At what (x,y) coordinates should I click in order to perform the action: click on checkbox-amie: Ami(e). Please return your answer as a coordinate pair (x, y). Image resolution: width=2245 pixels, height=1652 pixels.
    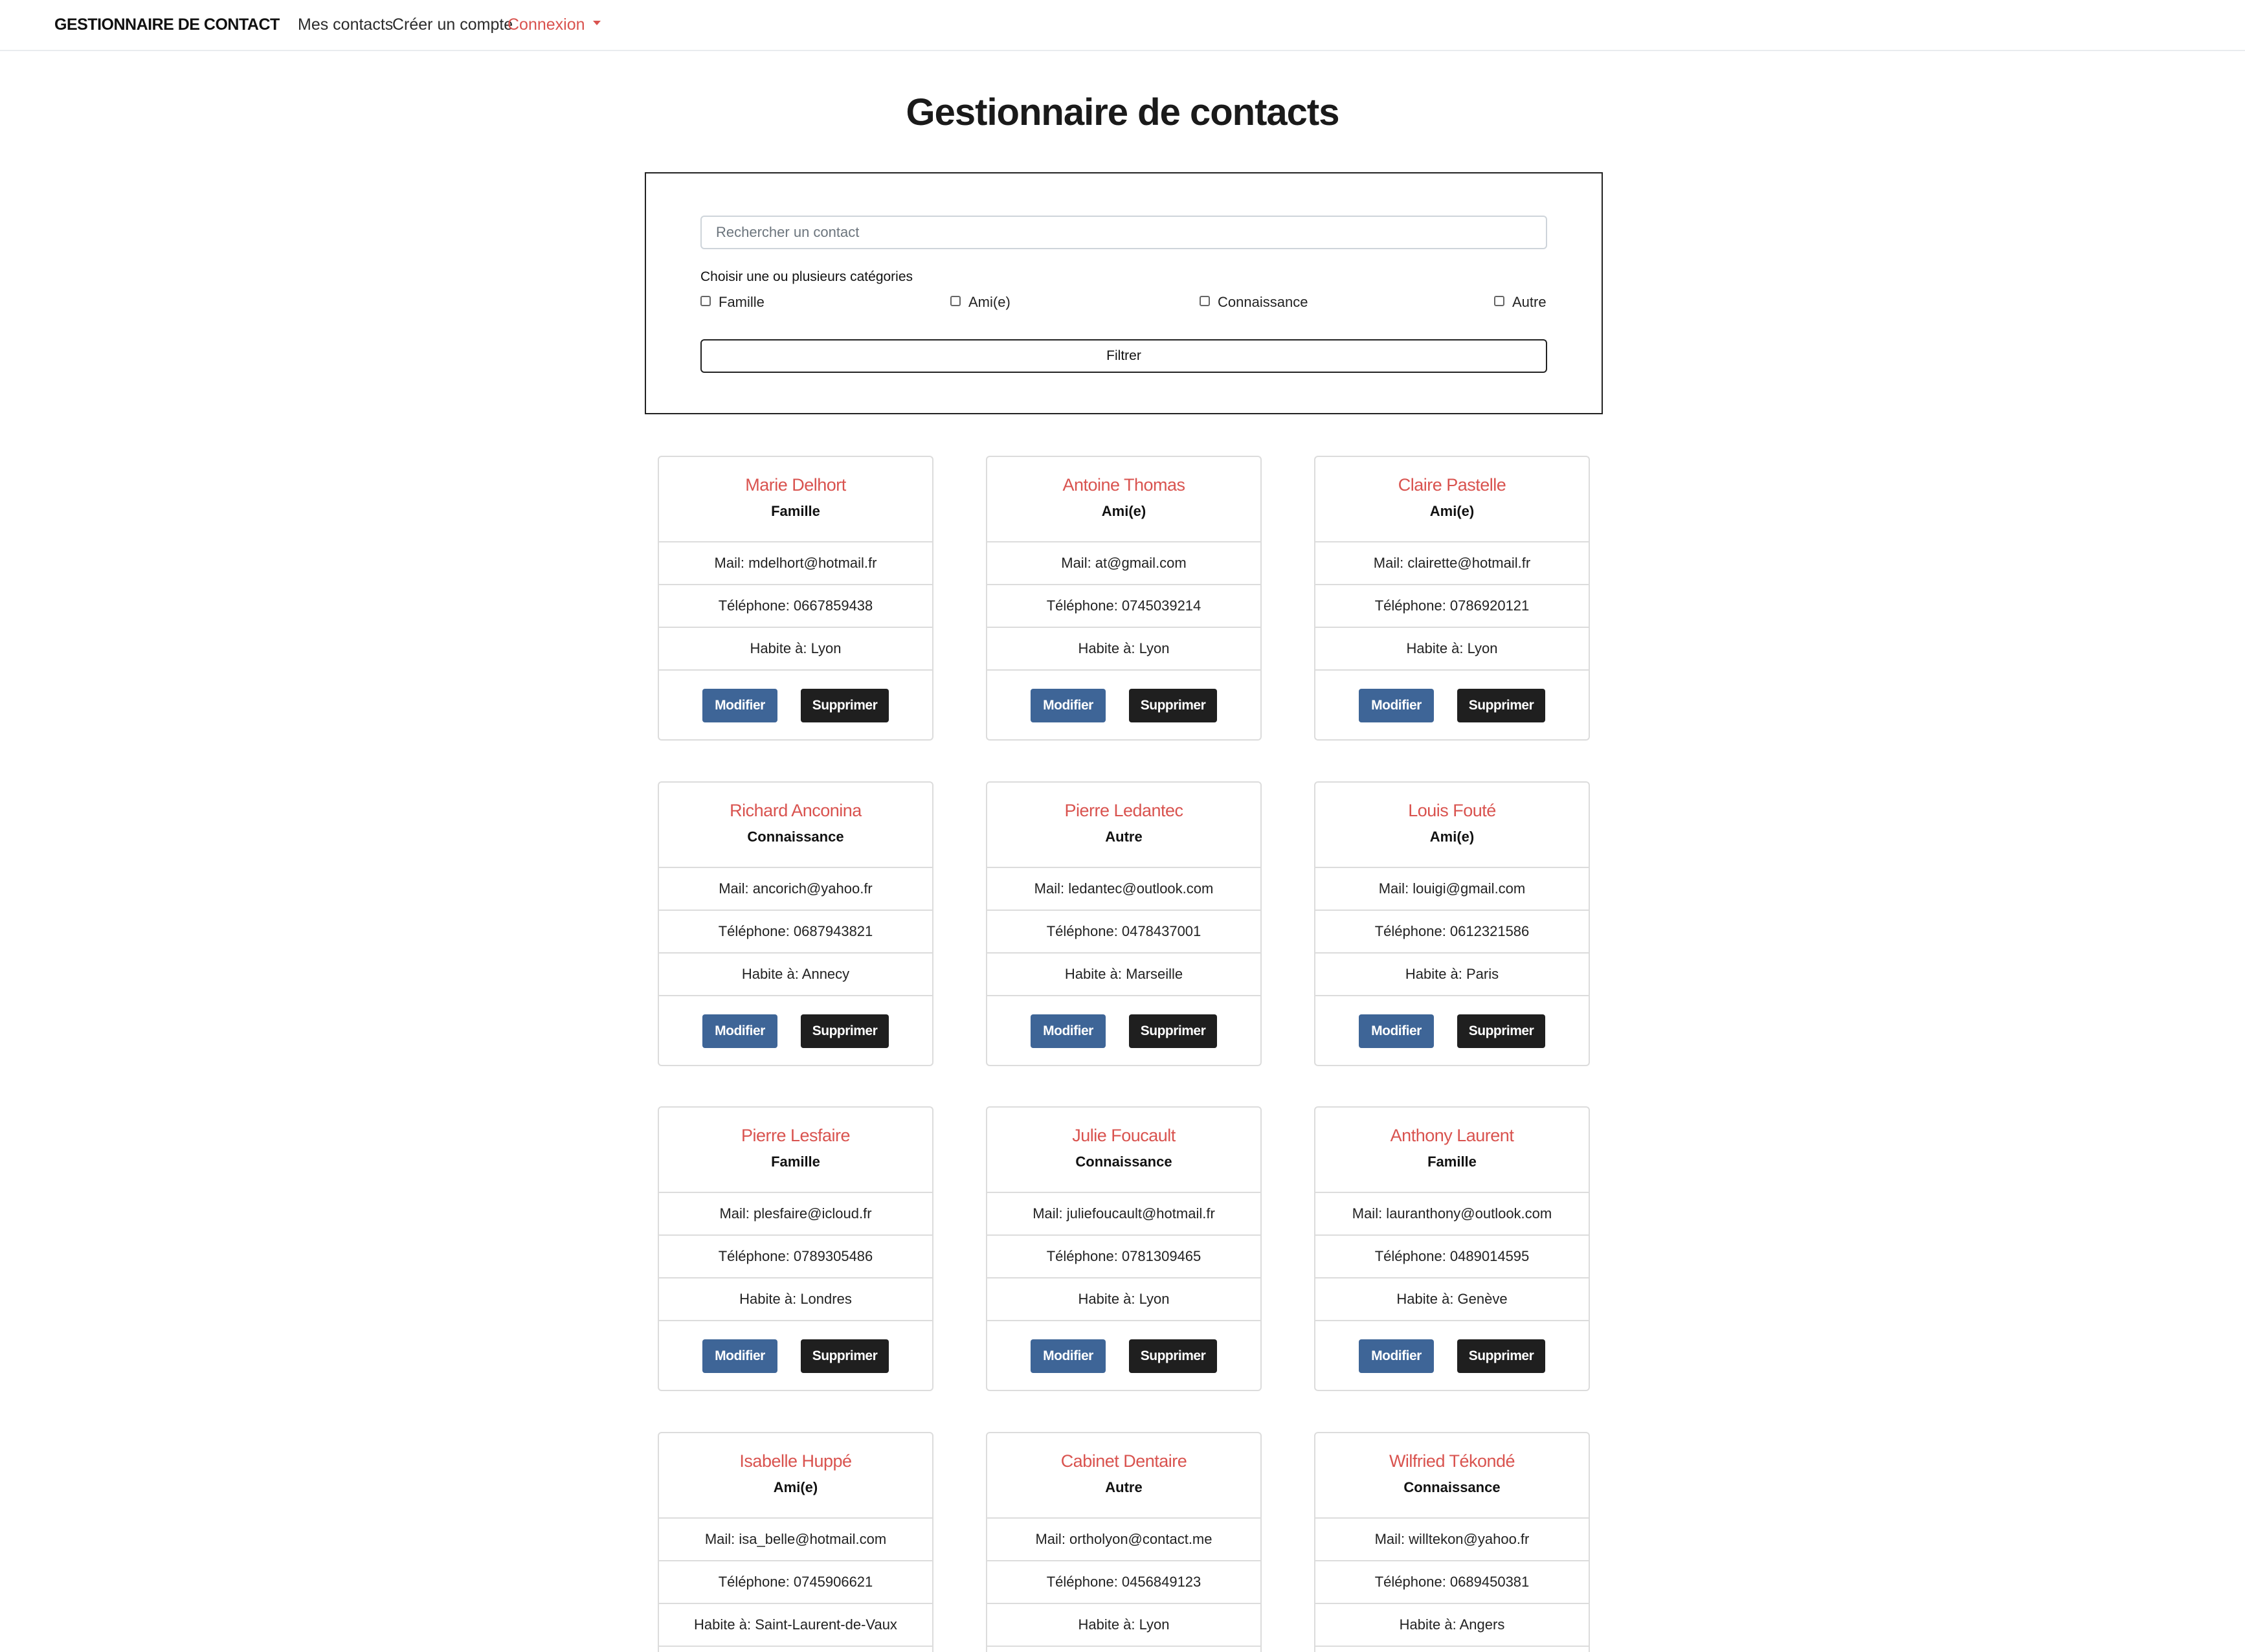
    Looking at the image, I should click on (980, 302).